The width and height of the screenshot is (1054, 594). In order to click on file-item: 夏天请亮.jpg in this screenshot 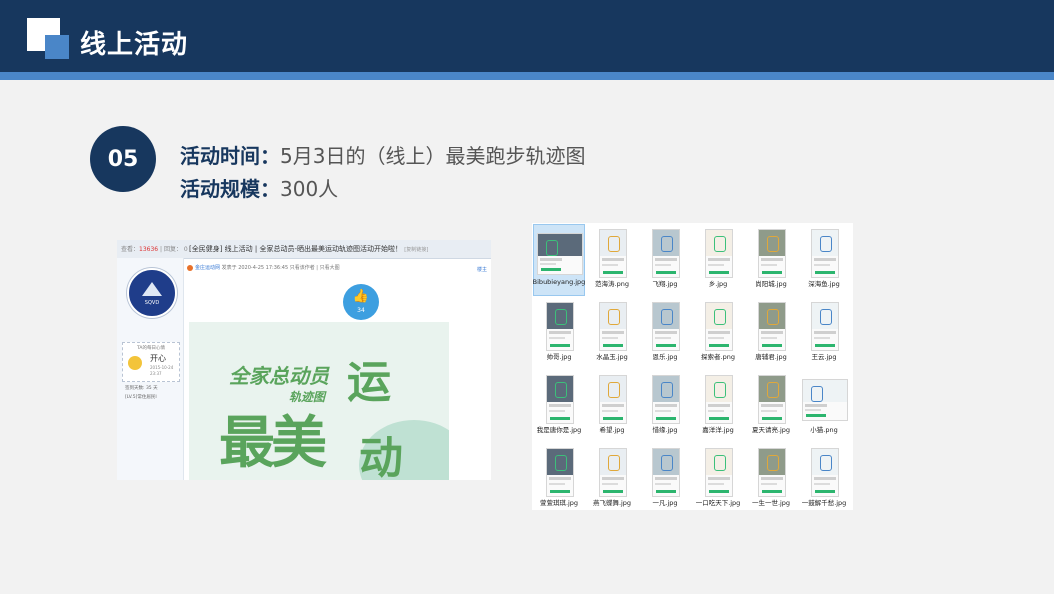, I will do `click(771, 406)`.